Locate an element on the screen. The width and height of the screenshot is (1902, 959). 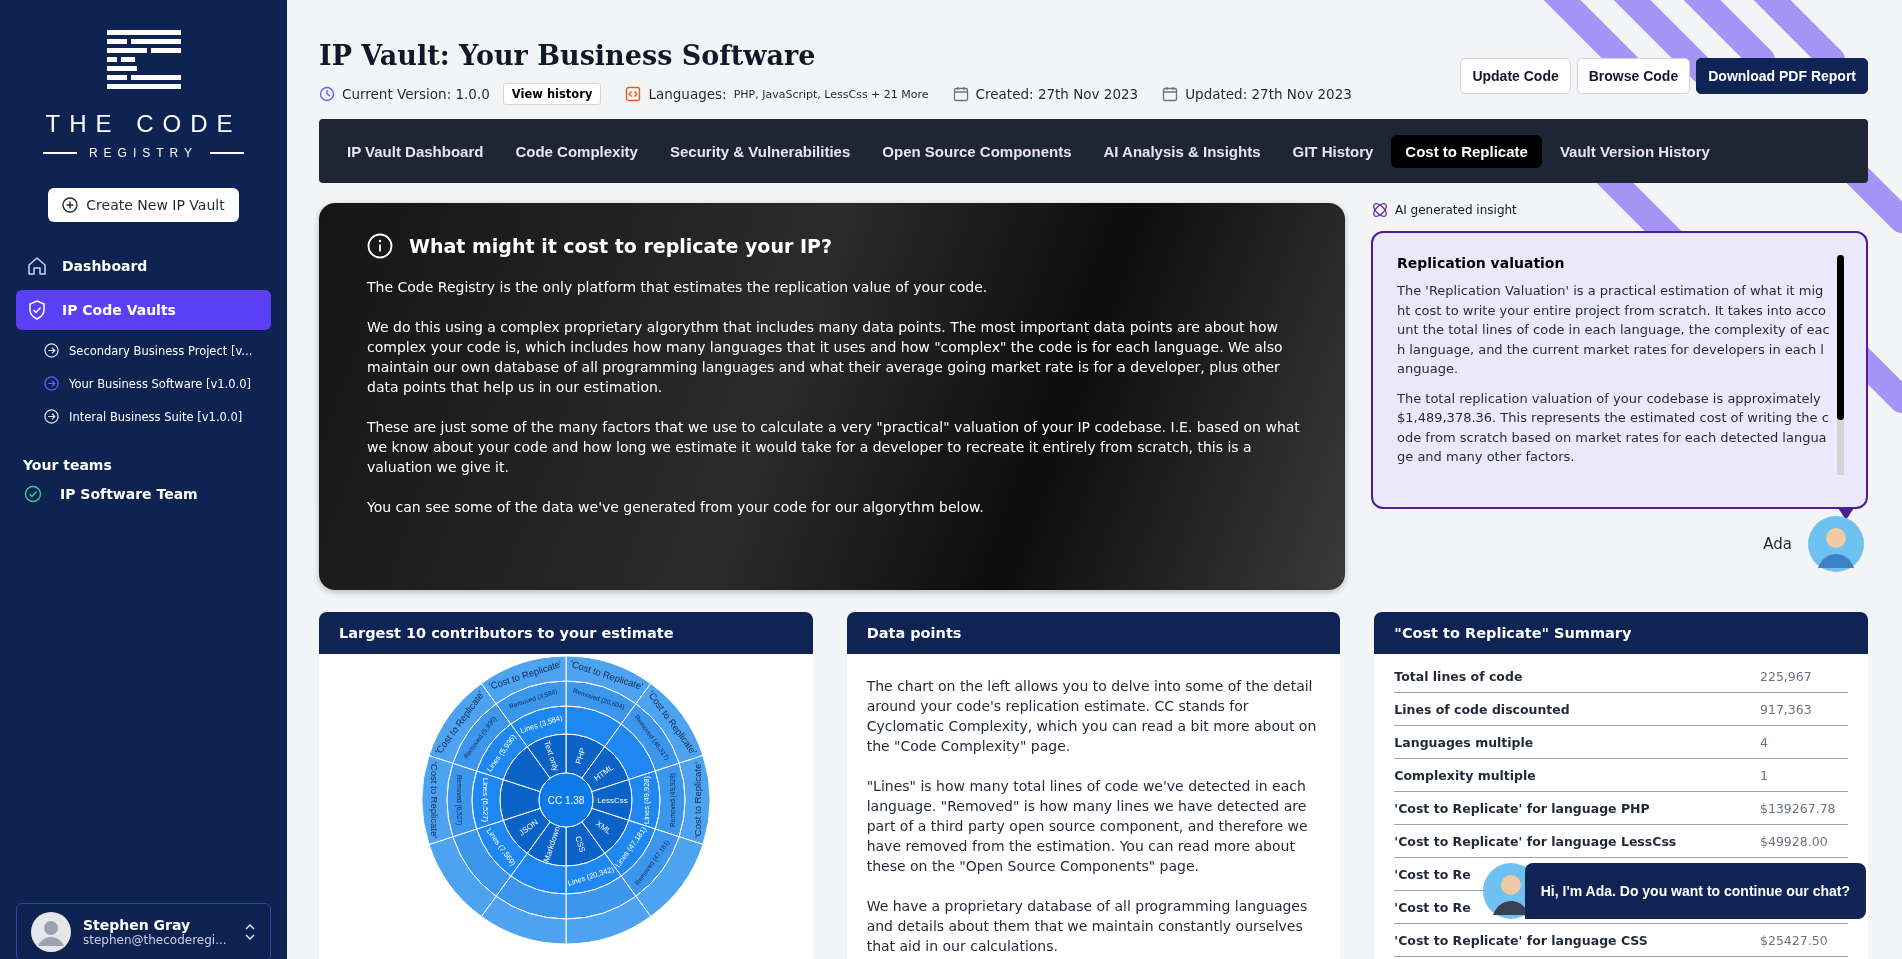
summary-label: Languages multiple is located at coordinates (1464, 742).